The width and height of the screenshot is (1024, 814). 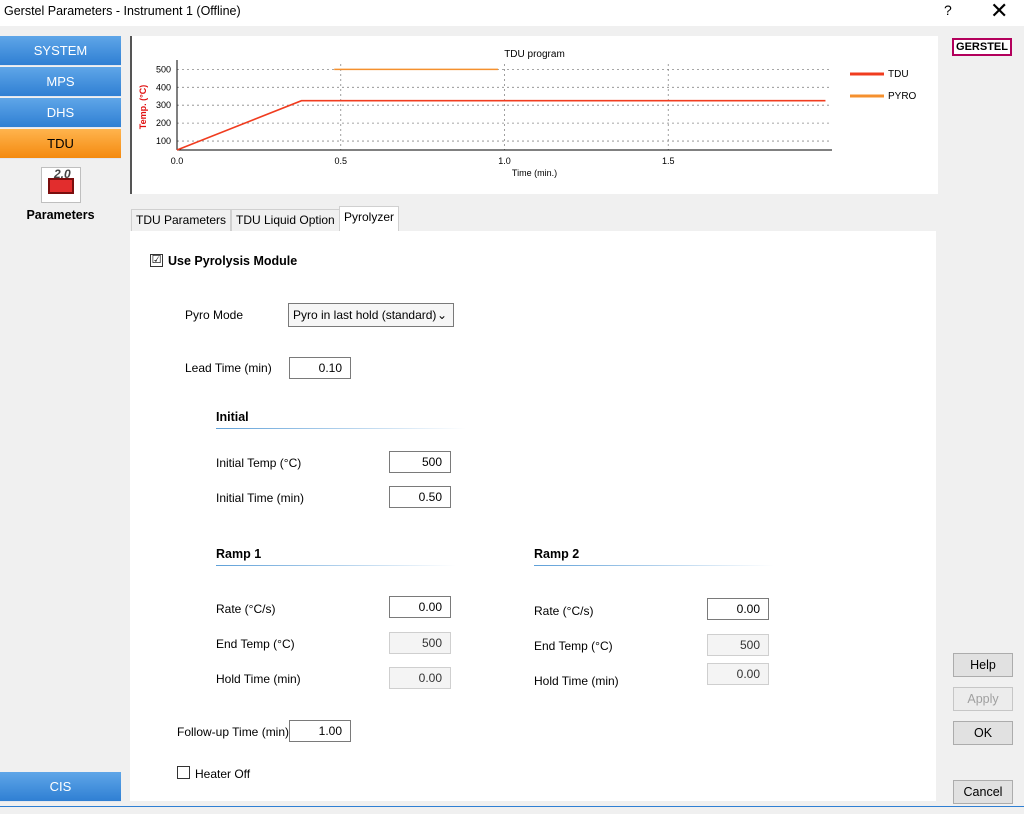 I want to click on left-nav: SYSTEM MPS DHS TDU, so click(x=60, y=421).